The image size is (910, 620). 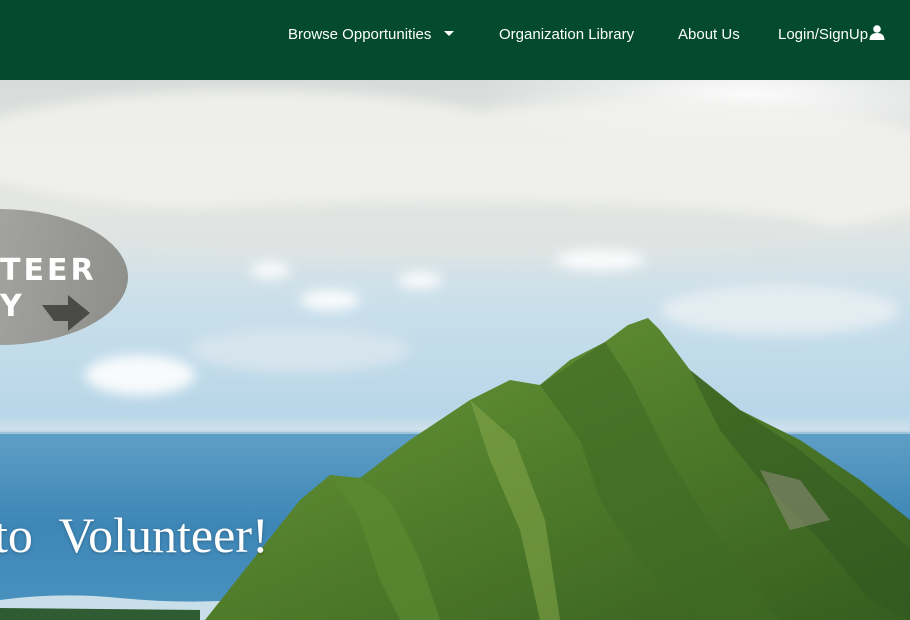 I want to click on nav-browse-opportunities: Browse Opportunities, so click(x=371, y=35).